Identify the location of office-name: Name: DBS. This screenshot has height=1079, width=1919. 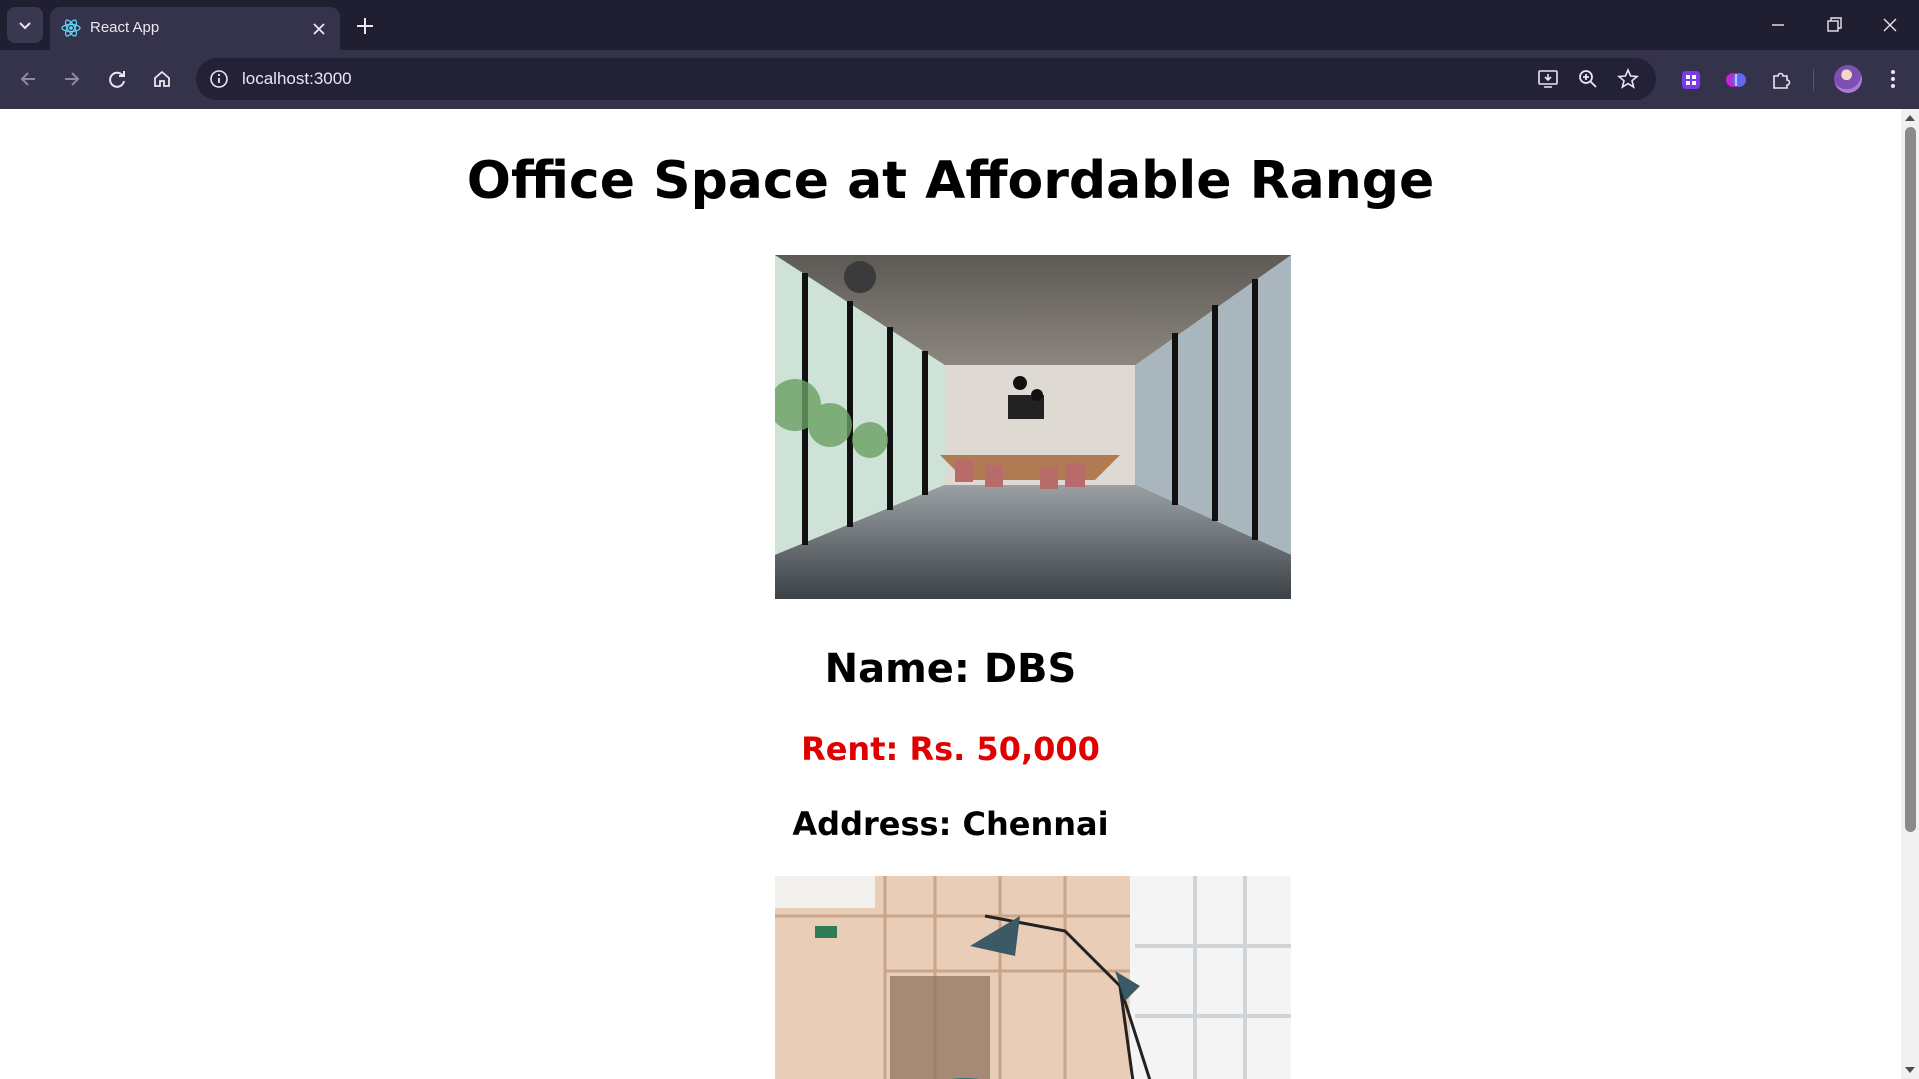
(950, 669).